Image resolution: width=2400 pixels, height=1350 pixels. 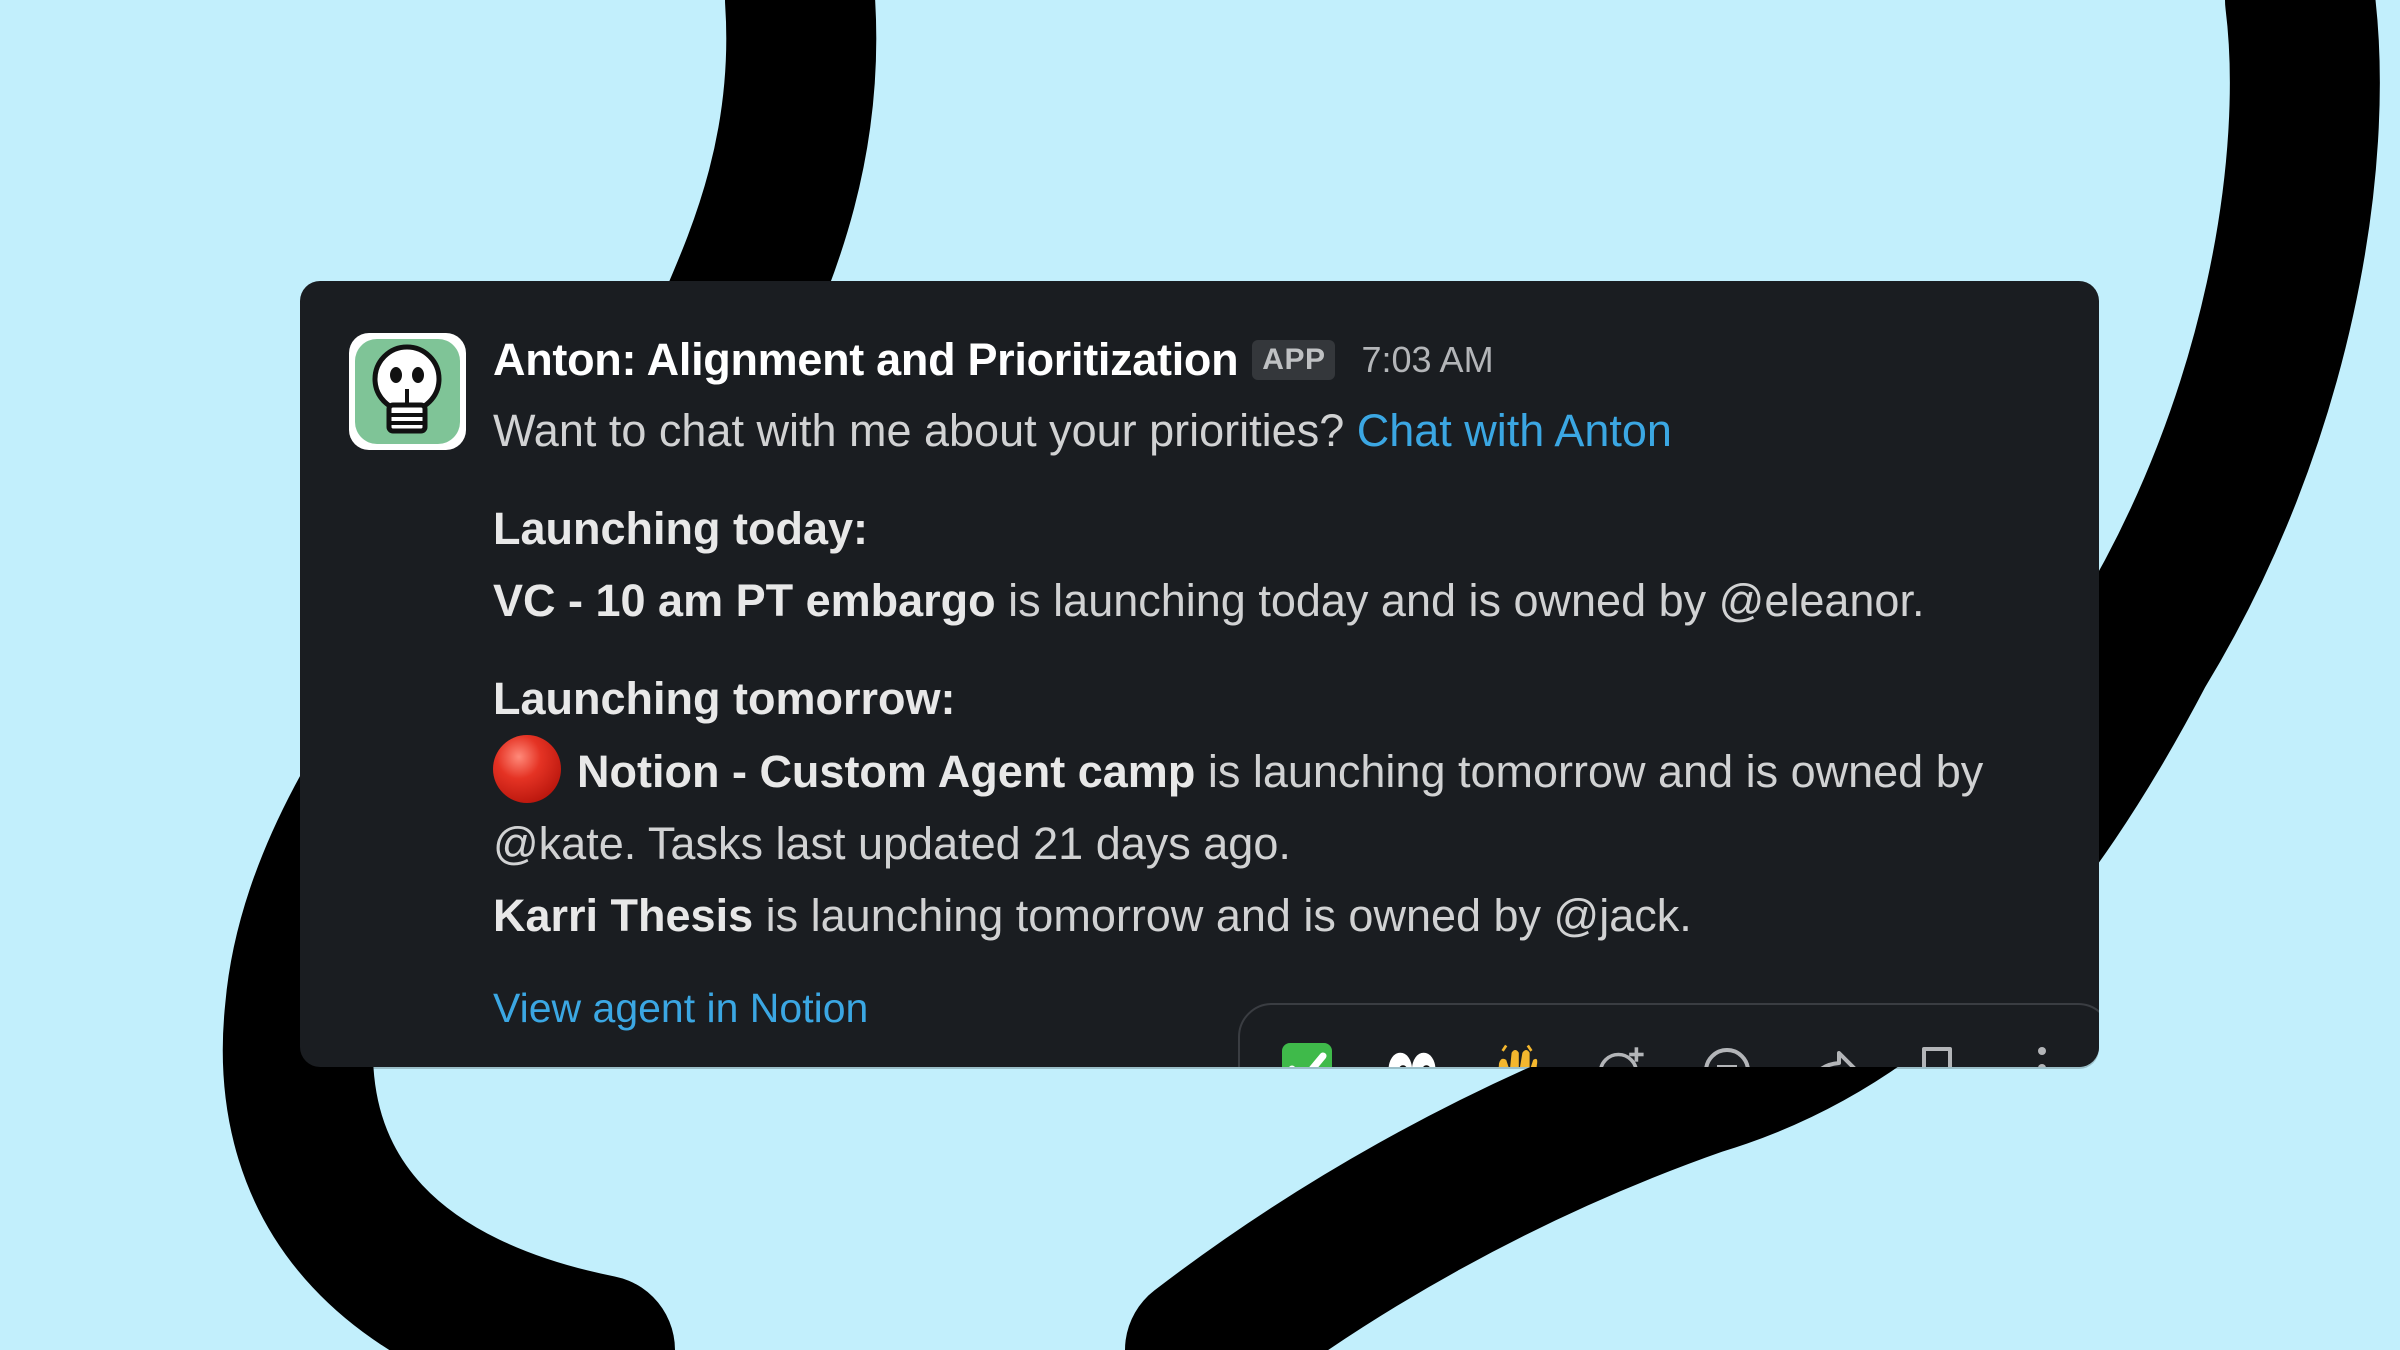 I want to click on today-heading: Launching today:, so click(x=680, y=528).